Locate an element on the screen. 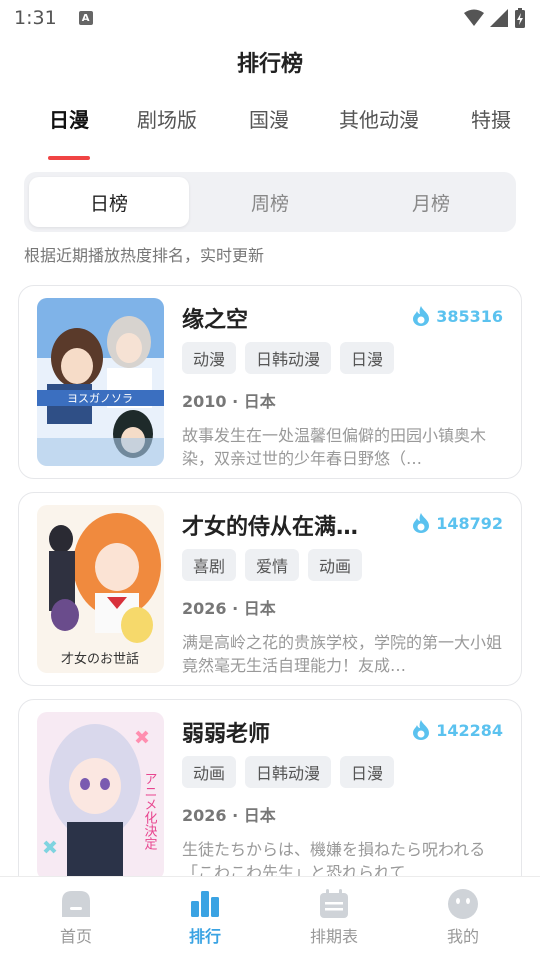  segment-weekly: 周榜 is located at coordinates (270, 202).